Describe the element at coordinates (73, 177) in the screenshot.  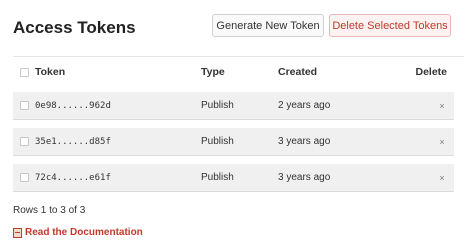
I see `token-value: 72c4......e61f` at that location.